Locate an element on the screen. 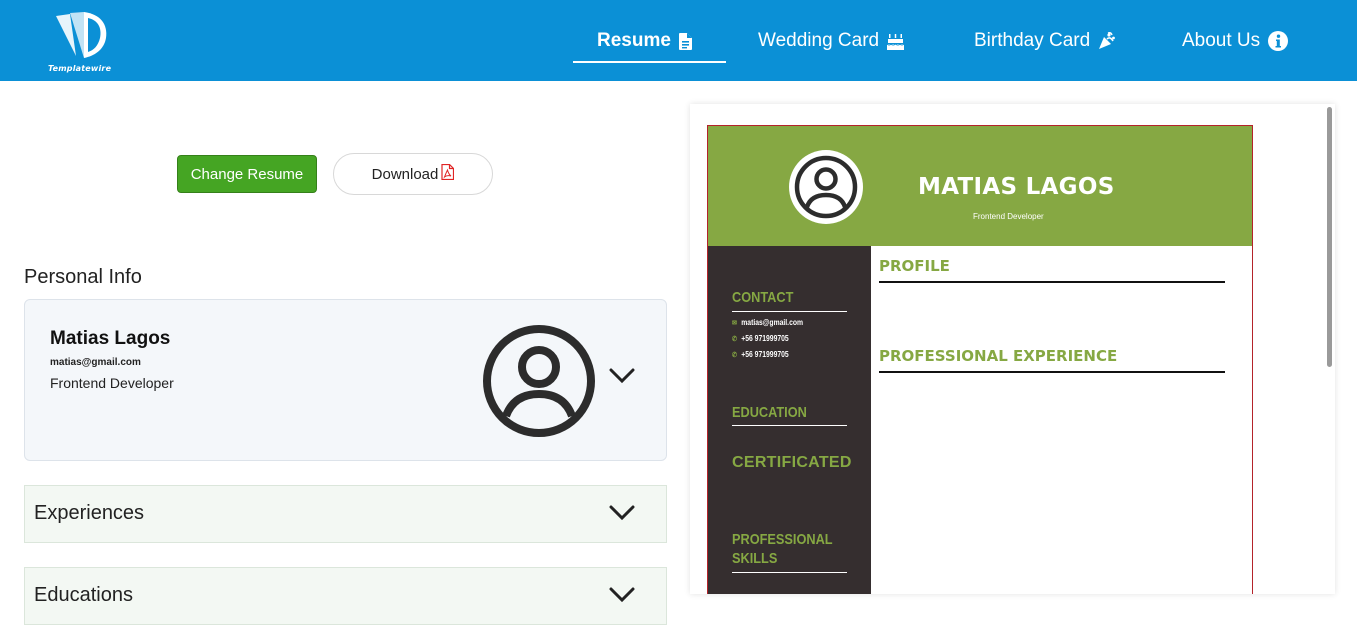 The width and height of the screenshot is (1357, 625). nav-resume: Resume is located at coordinates (644, 41).